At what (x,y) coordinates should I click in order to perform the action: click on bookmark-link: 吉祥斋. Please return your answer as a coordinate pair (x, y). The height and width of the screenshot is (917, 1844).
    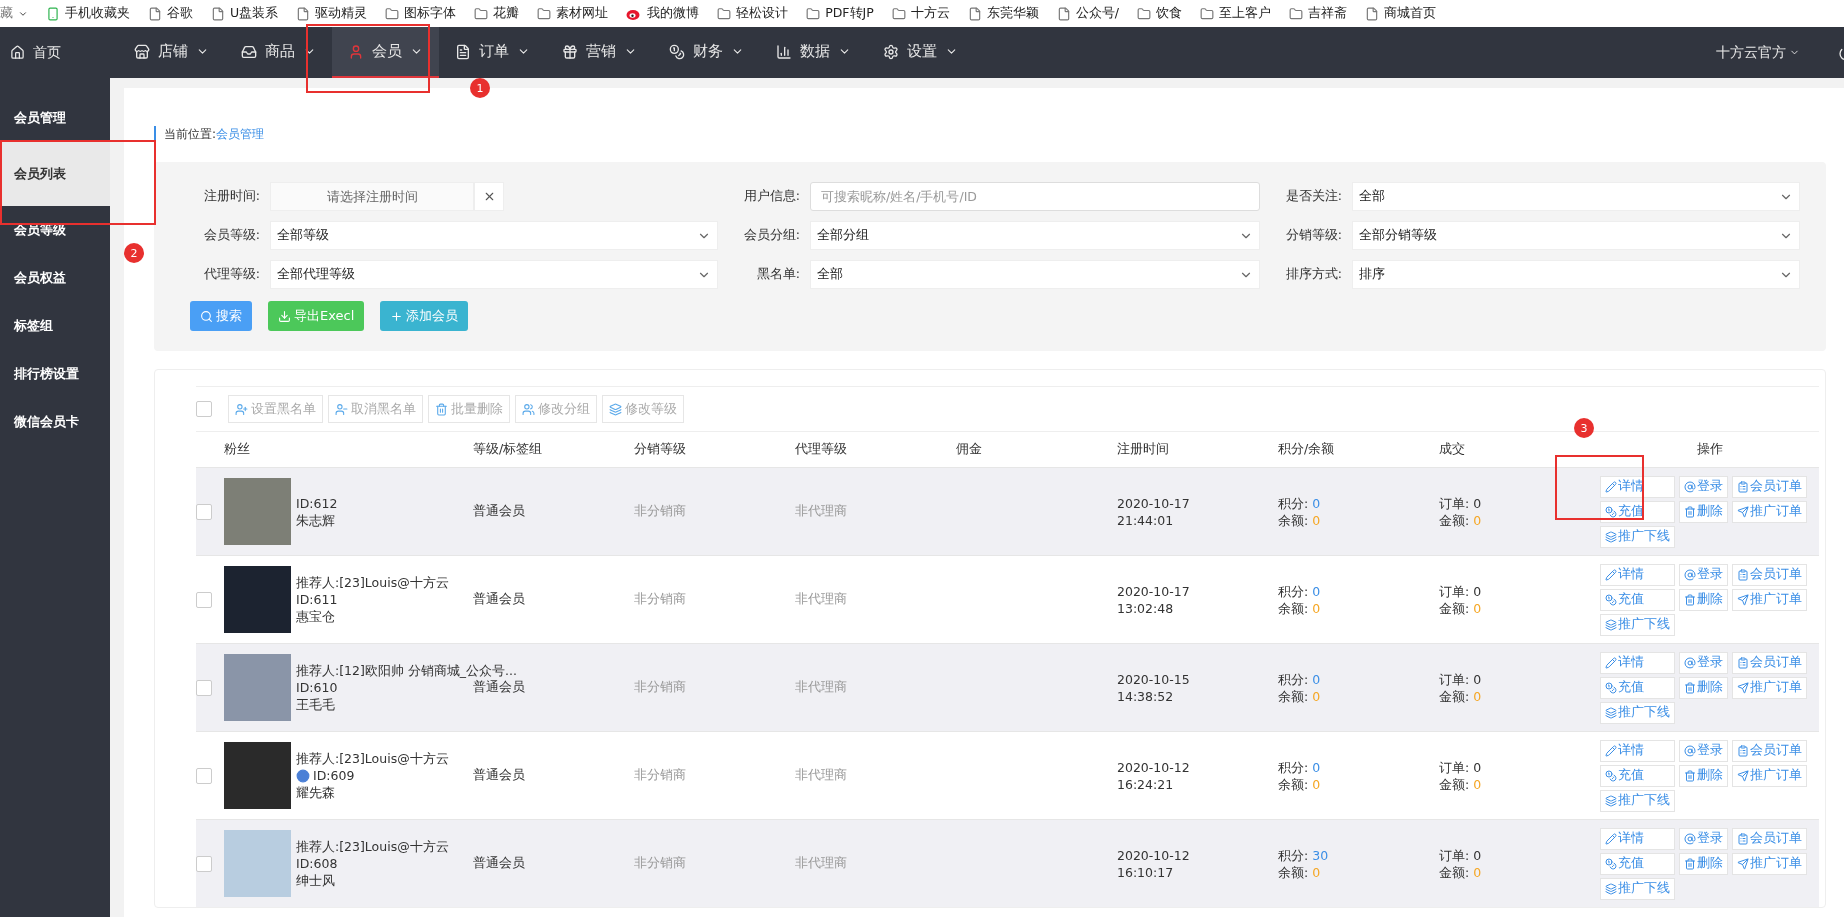
    Looking at the image, I should click on (1327, 13).